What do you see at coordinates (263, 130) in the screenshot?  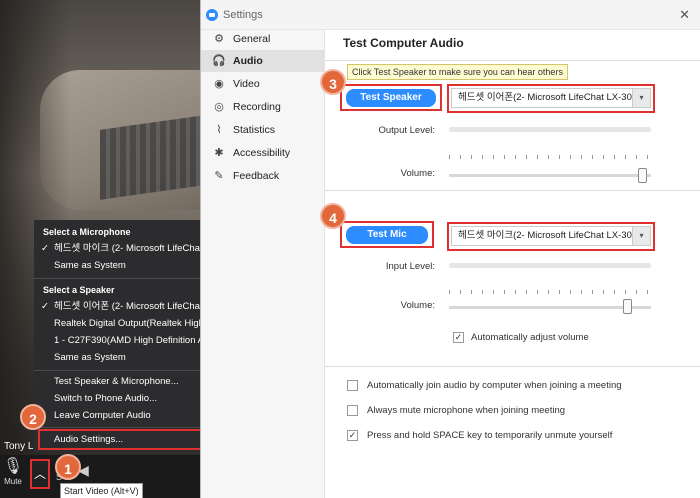 I see `sidebar-item-statistics: ⌇ Statistics` at bounding box center [263, 130].